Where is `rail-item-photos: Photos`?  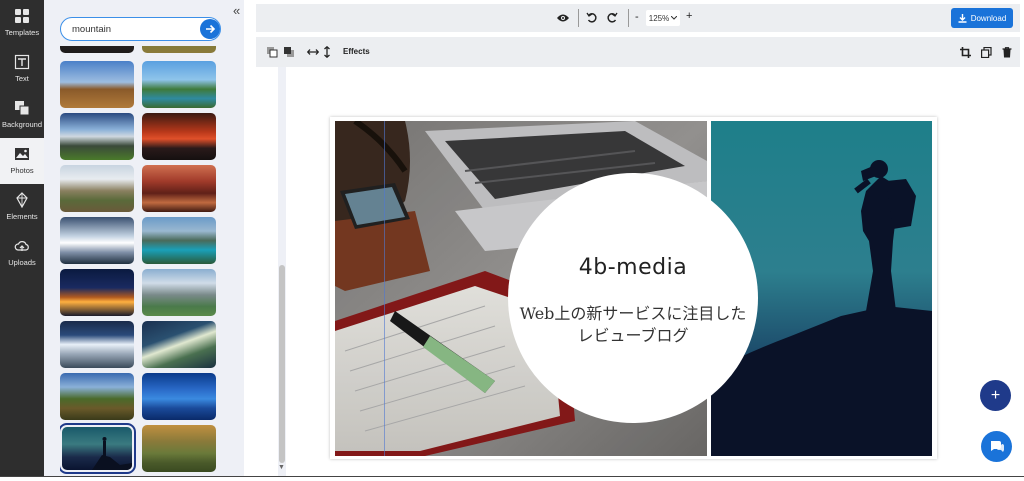
rail-item-photos: Photos is located at coordinates (22, 161).